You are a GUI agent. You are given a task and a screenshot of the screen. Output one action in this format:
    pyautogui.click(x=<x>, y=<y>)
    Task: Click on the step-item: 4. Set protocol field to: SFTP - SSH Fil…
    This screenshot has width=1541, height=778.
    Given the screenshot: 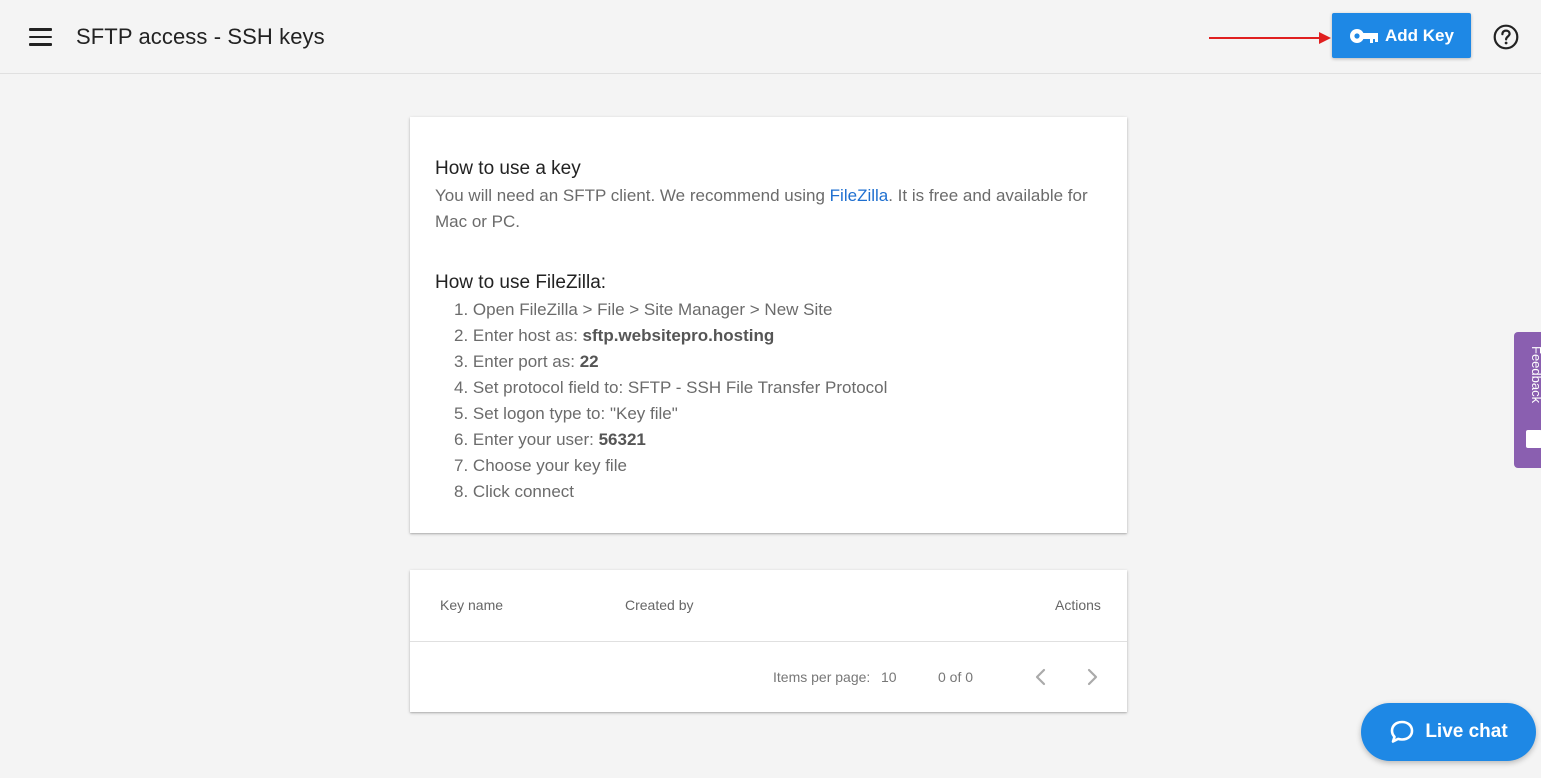 What is the action you would take?
    pyautogui.click(x=671, y=387)
    